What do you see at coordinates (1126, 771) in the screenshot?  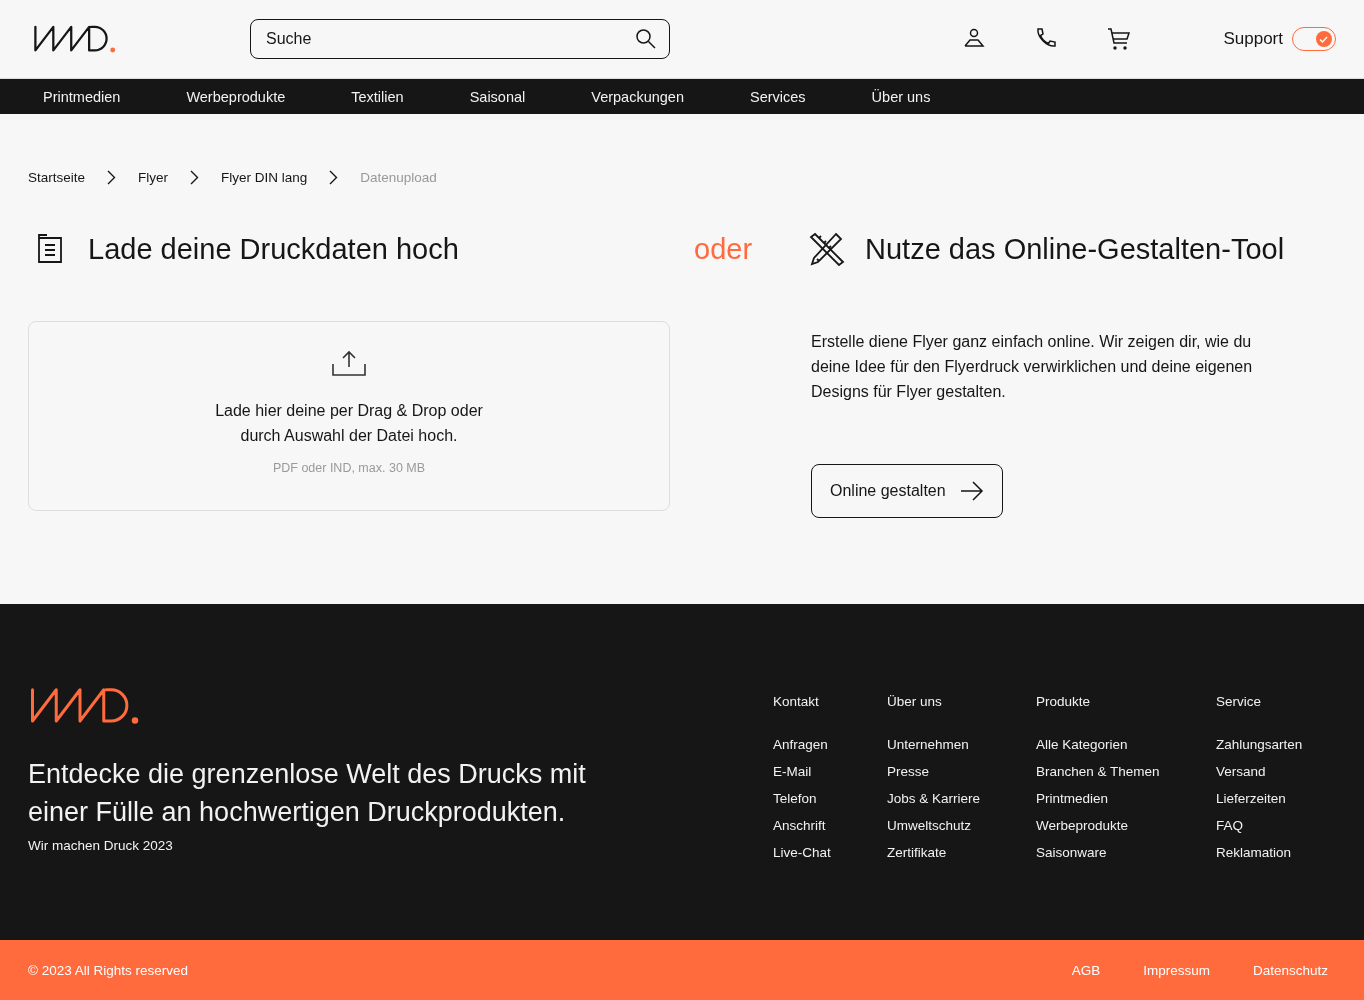 I see `footer-link: Branchen & Themen` at bounding box center [1126, 771].